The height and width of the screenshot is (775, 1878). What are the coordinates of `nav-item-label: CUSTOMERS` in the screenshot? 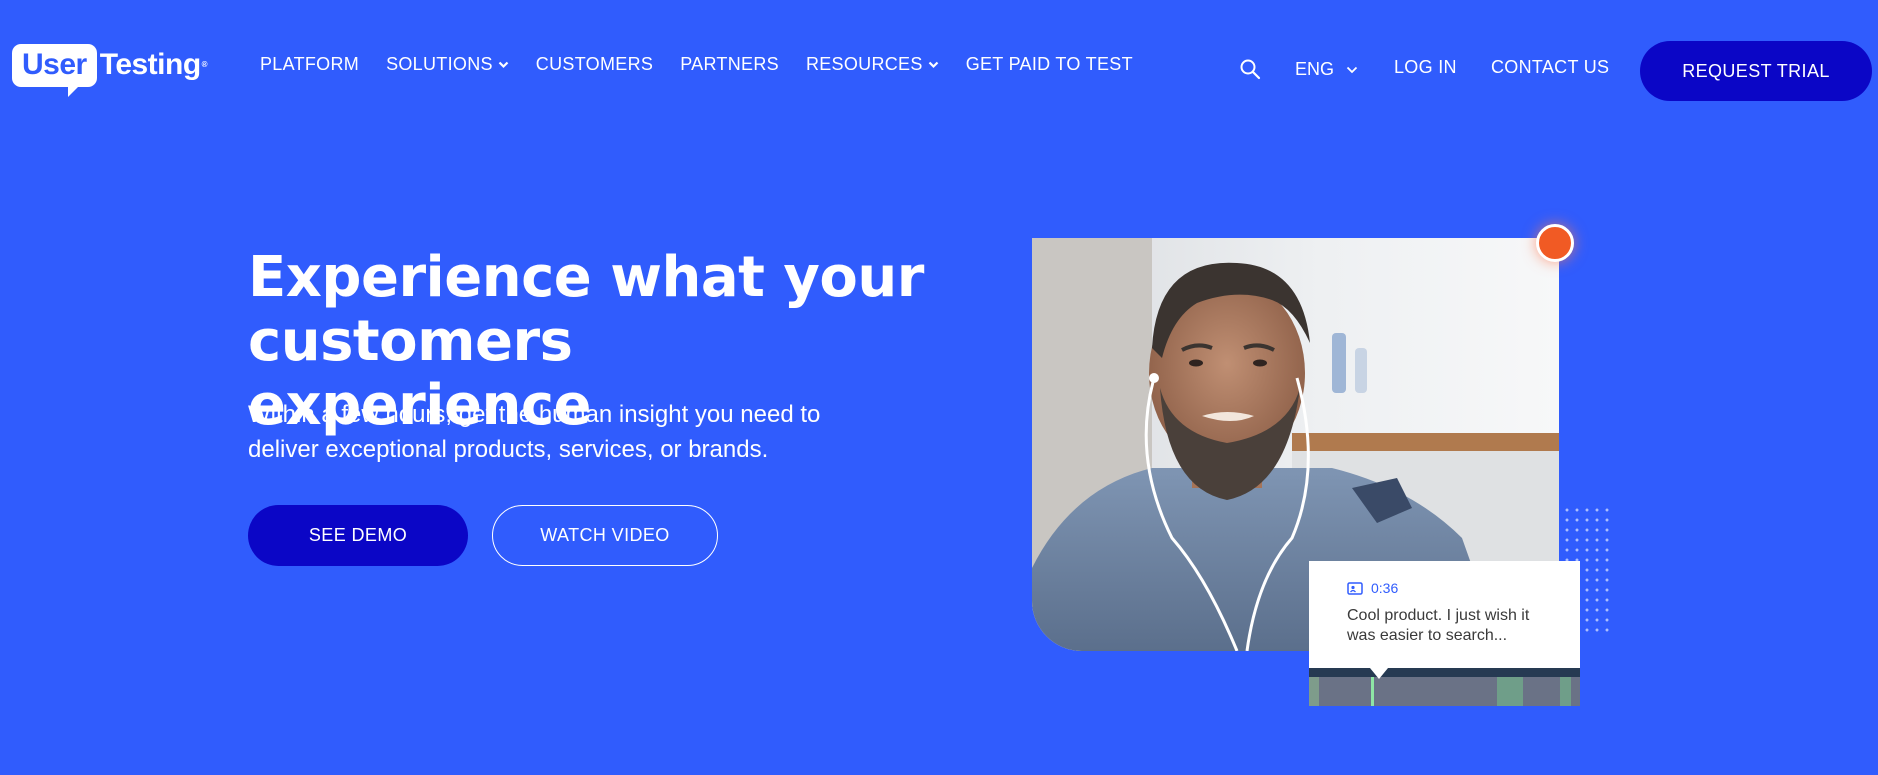 It's located at (594, 64).